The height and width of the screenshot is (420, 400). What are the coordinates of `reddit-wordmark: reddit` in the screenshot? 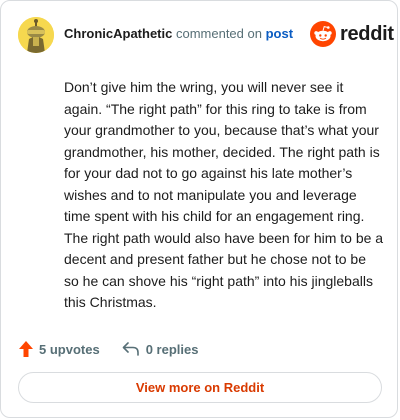 It's located at (367, 33).